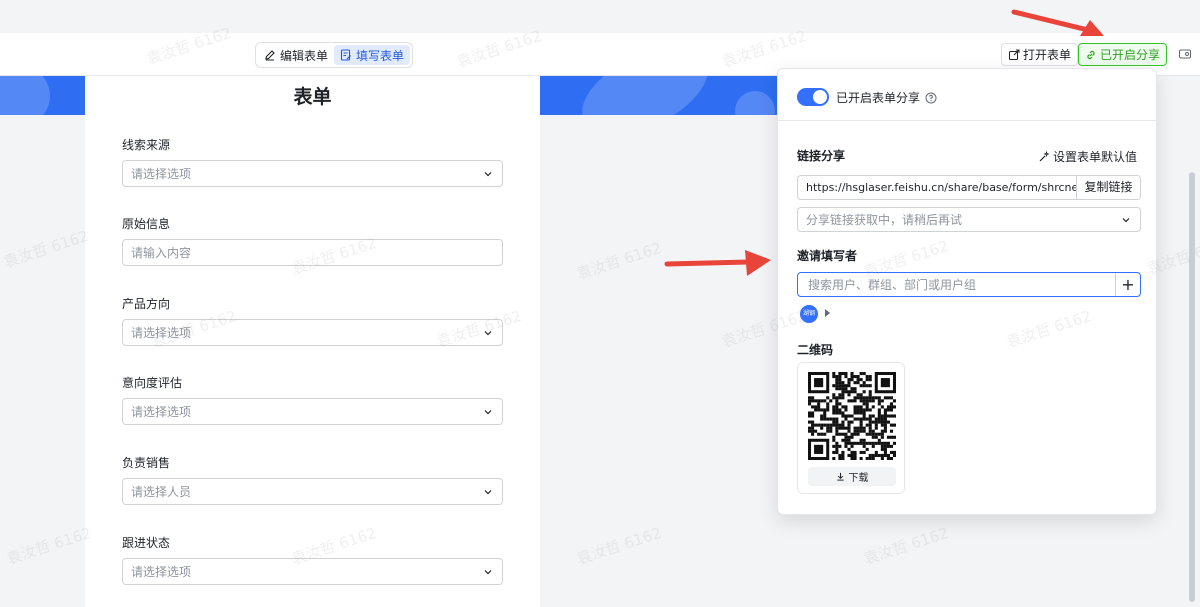  I want to click on form-banner-right, so click(660, 95).